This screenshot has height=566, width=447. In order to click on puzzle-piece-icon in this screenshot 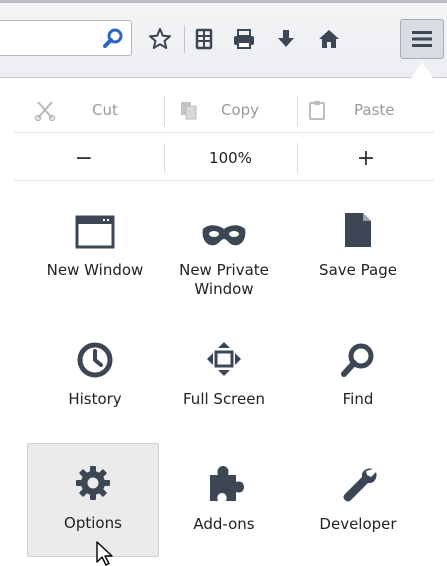, I will do `click(227, 483)`.